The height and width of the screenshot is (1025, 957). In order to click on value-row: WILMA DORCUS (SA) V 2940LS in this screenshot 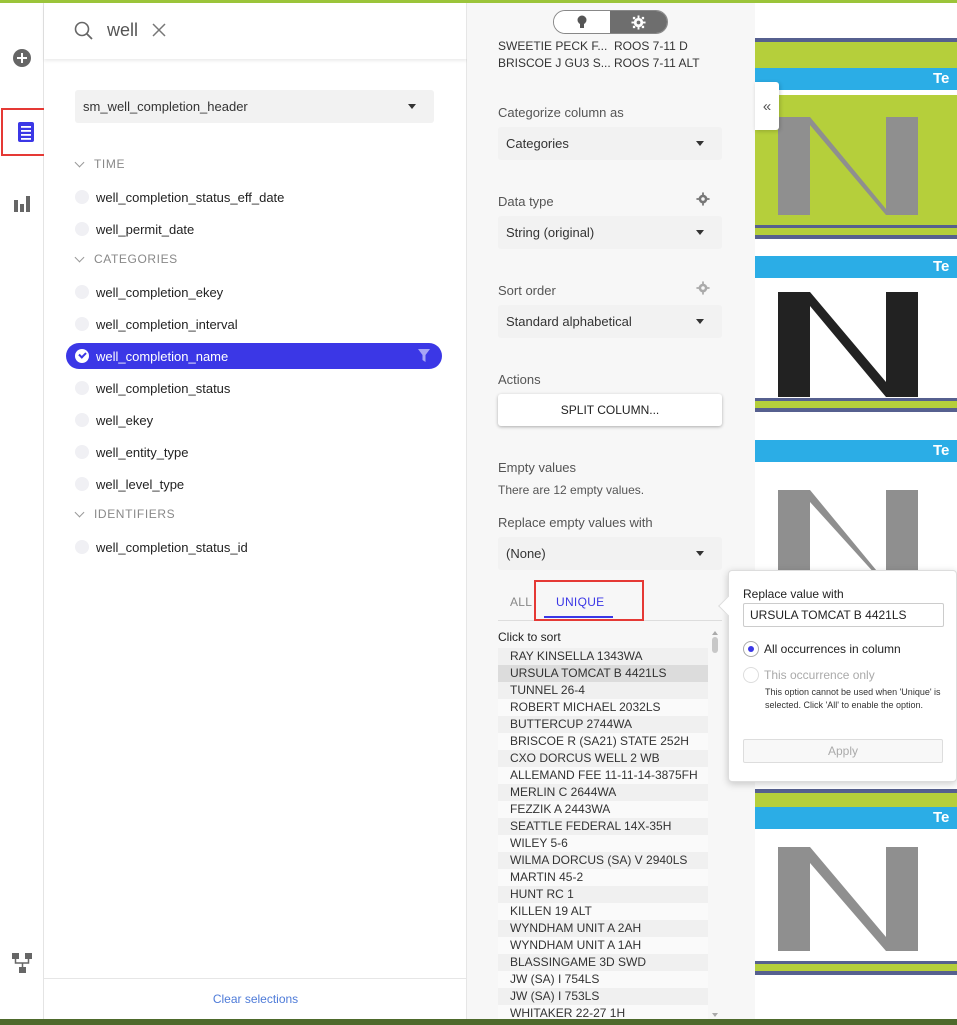, I will do `click(603, 860)`.